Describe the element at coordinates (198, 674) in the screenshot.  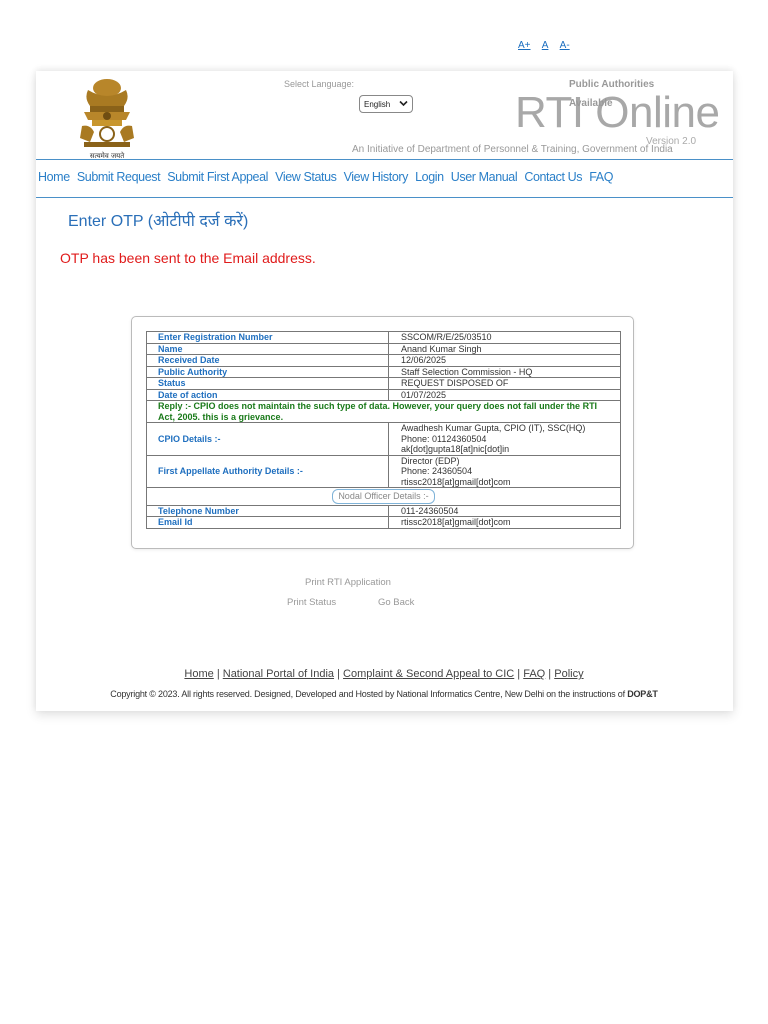
I see `footer-link-home: Home` at that location.